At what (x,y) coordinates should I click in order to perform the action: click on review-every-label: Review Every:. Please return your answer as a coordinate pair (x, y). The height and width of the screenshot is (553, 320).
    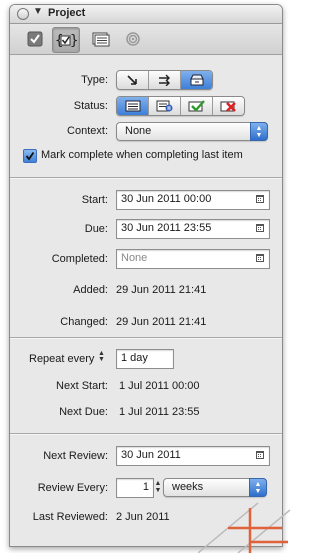
    Looking at the image, I should click on (72, 488).